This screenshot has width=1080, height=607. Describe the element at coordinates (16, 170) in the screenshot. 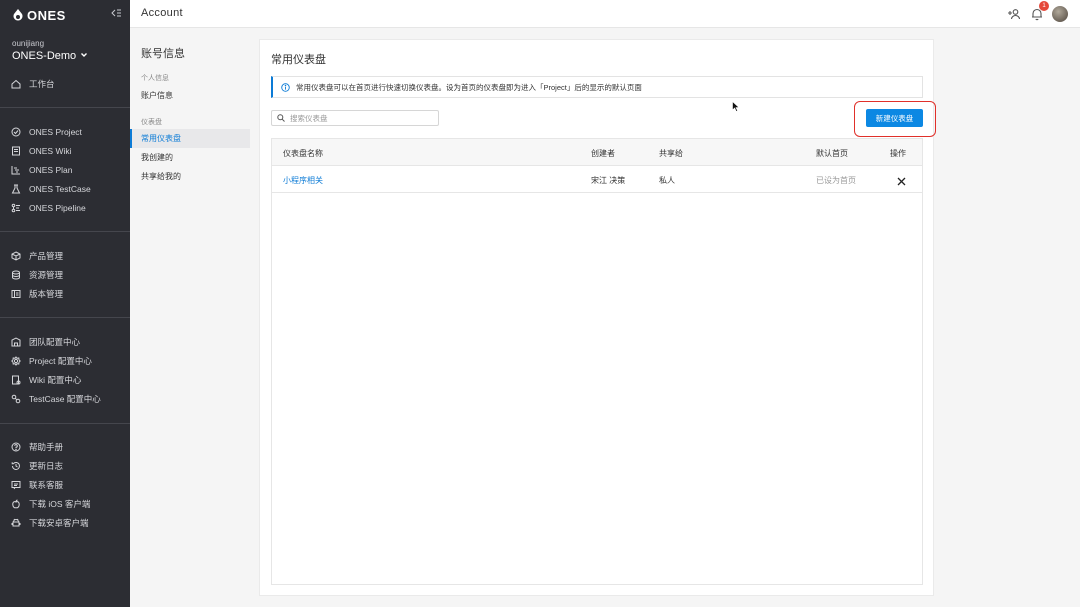

I see `plan-icon` at that location.